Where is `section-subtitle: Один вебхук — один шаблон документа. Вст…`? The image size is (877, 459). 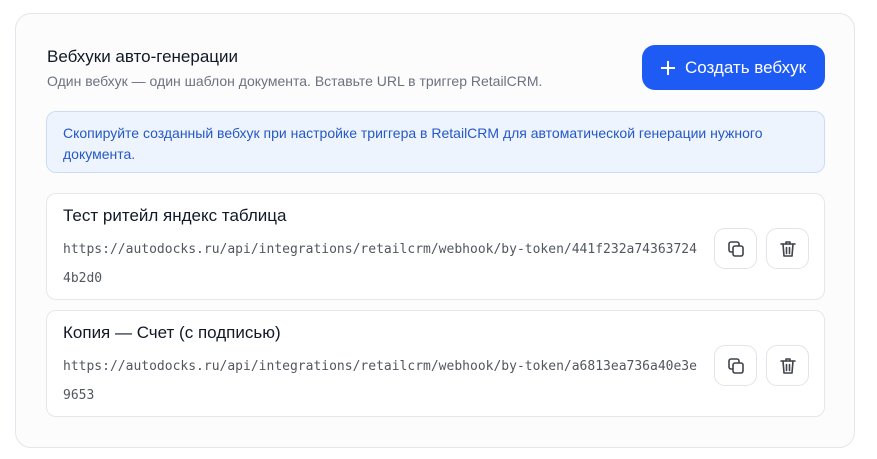
section-subtitle: Один вебхук — один шаблон документа. Вст… is located at coordinates (295, 81).